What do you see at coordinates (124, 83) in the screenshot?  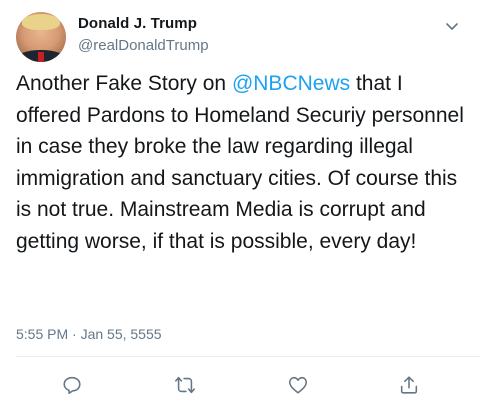 I see `tweet-text-part: Another Fake Story on` at bounding box center [124, 83].